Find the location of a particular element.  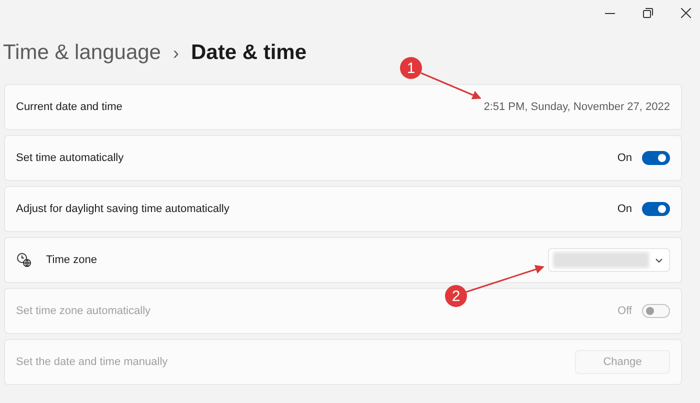

date-time-value: 2:51 PM, Sunday, November 27, 2022 is located at coordinates (577, 107).